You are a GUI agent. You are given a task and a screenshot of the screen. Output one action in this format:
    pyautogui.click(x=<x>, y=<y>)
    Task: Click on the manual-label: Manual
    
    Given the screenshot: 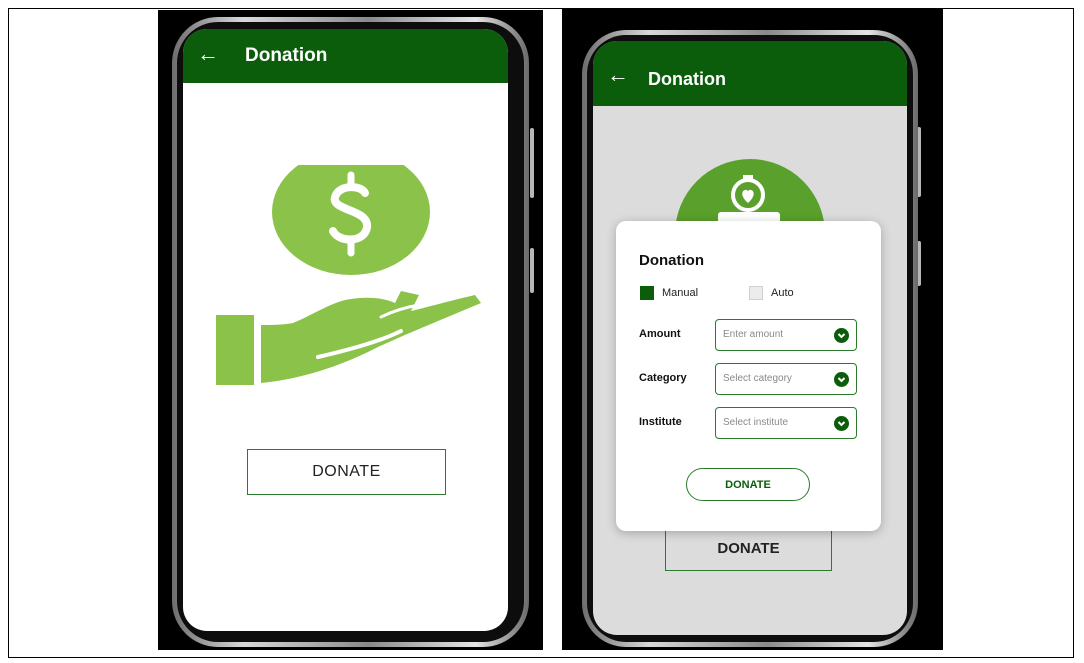 What is the action you would take?
    pyautogui.click(x=680, y=293)
    